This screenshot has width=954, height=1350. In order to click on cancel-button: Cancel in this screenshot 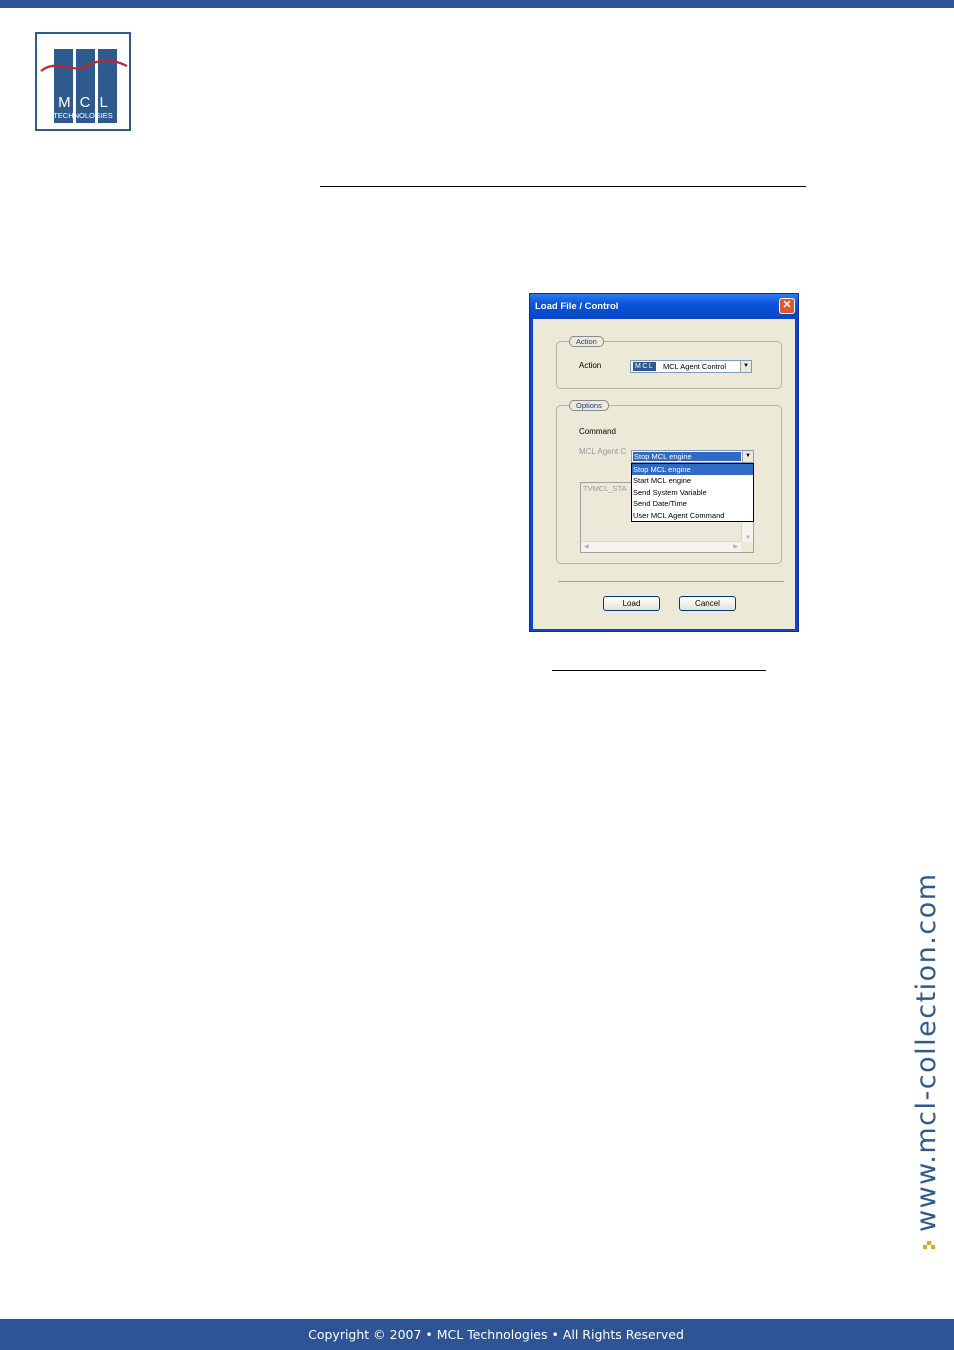, I will do `click(707, 603)`.